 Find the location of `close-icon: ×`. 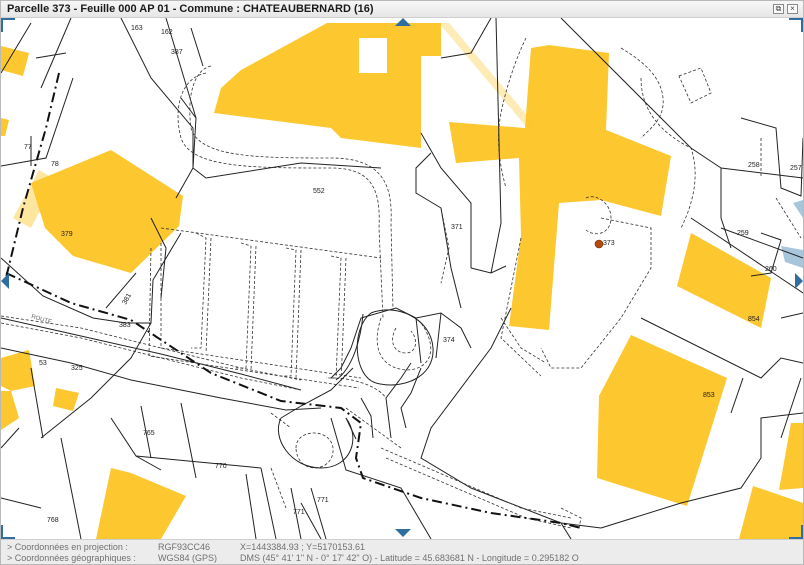

close-icon: × is located at coordinates (792, 9).